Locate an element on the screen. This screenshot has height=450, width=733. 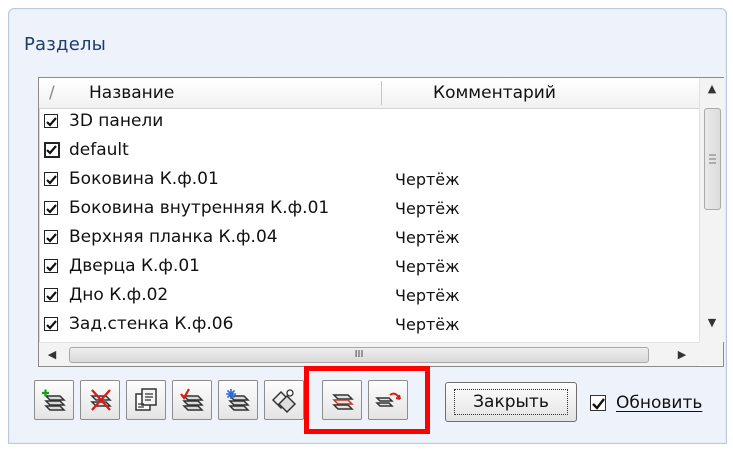
check-layers-icon is located at coordinates (192, 399).